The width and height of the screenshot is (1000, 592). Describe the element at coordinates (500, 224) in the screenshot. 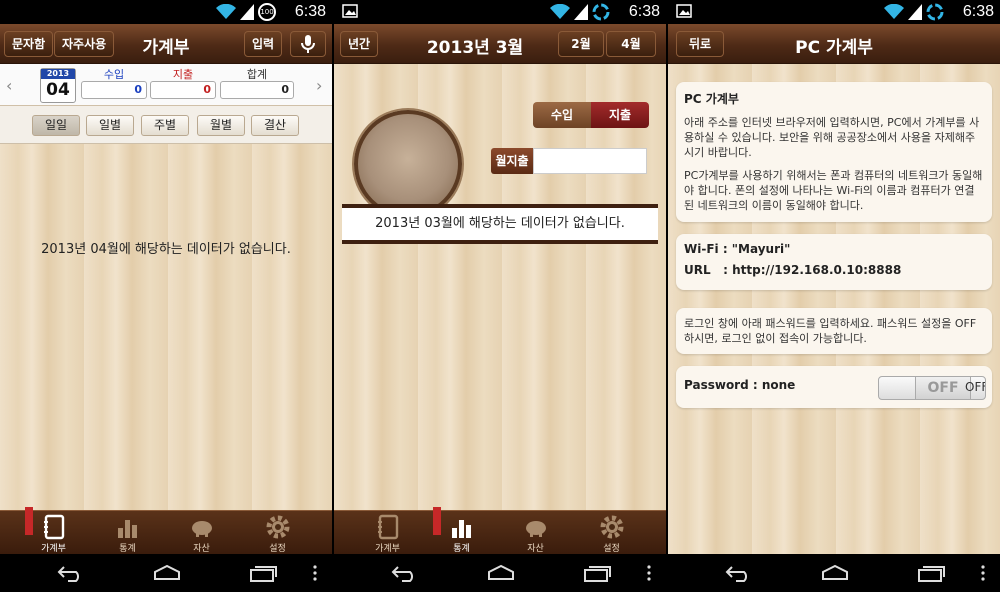

I see `empty-message: 2013년 03월에 해당하는 데이터가 없습니다.` at that location.